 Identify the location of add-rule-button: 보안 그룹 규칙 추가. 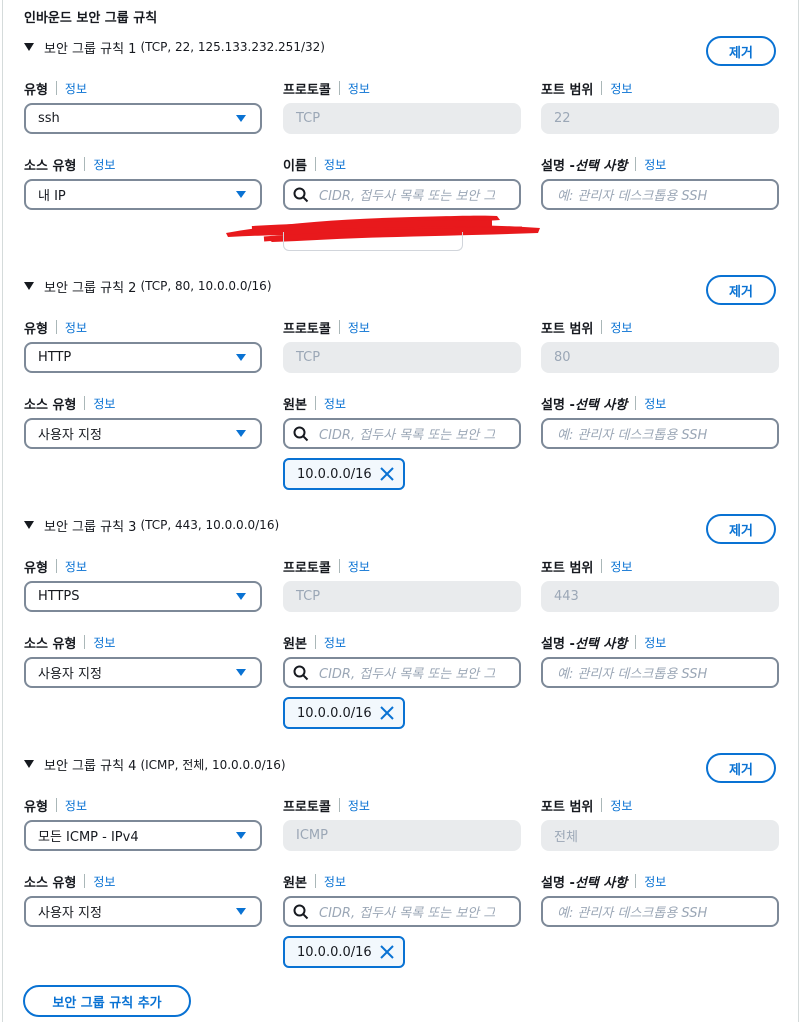
(107, 1001).